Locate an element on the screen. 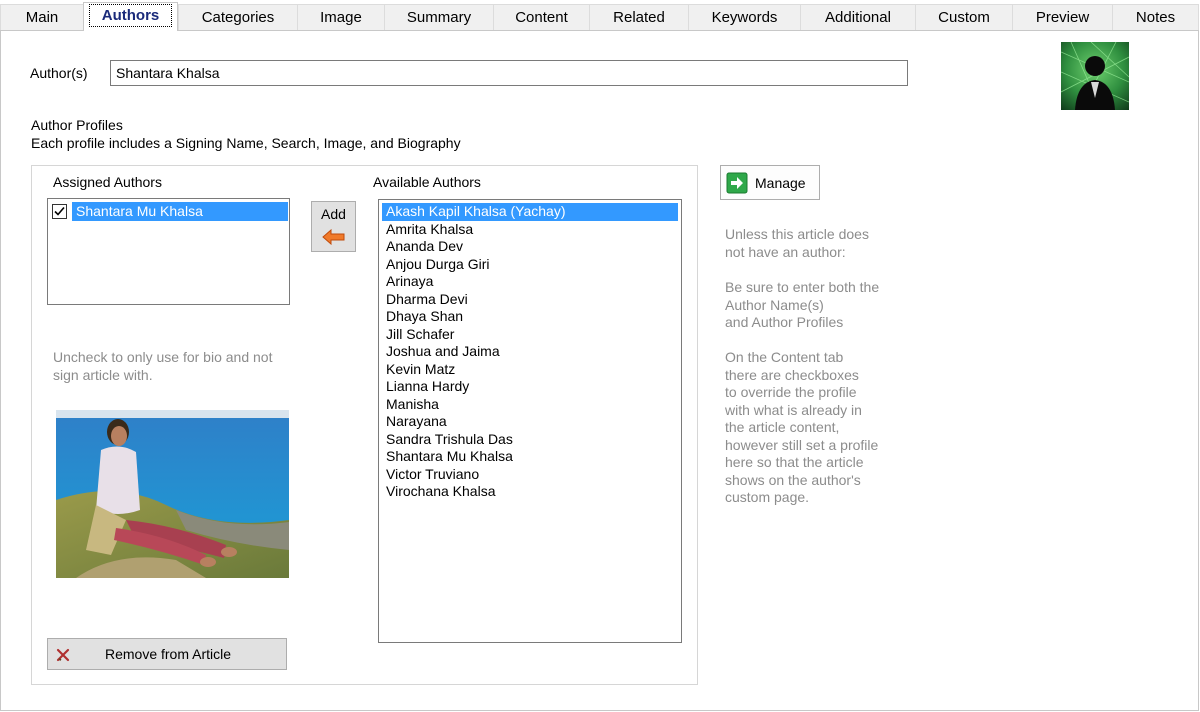 The image size is (1200, 712). tab-label: Preview is located at coordinates (1062, 17).